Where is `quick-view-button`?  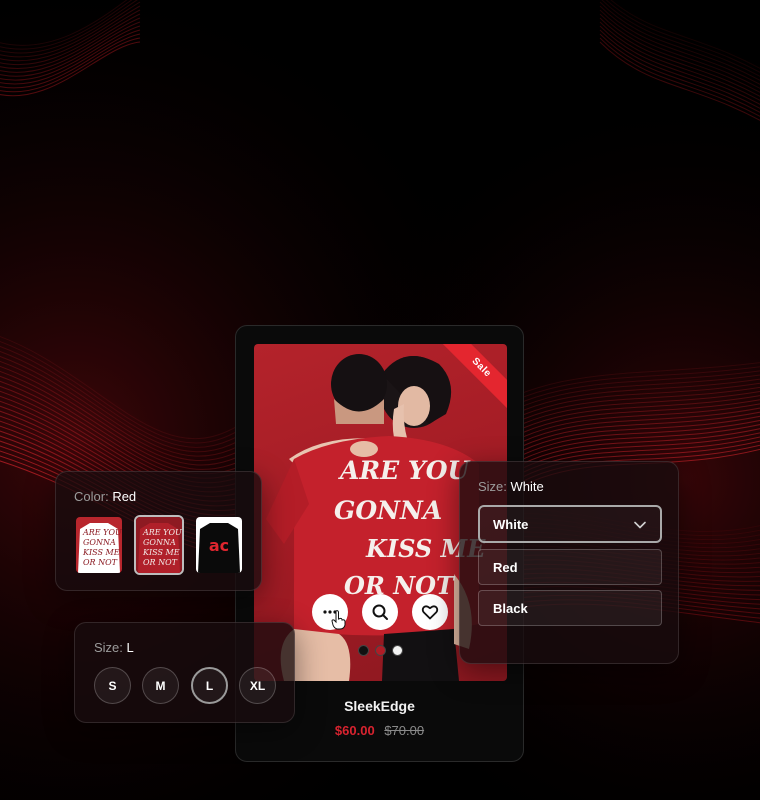 quick-view-button is located at coordinates (380, 612).